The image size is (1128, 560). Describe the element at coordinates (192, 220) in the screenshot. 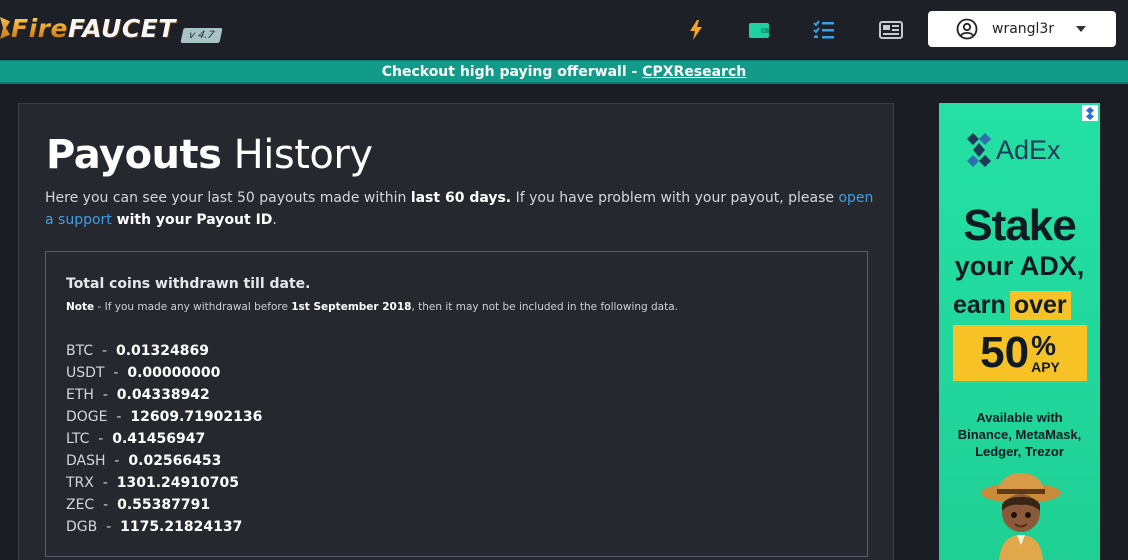

I see `intro-bold-payout-id: with your Payout ID` at that location.